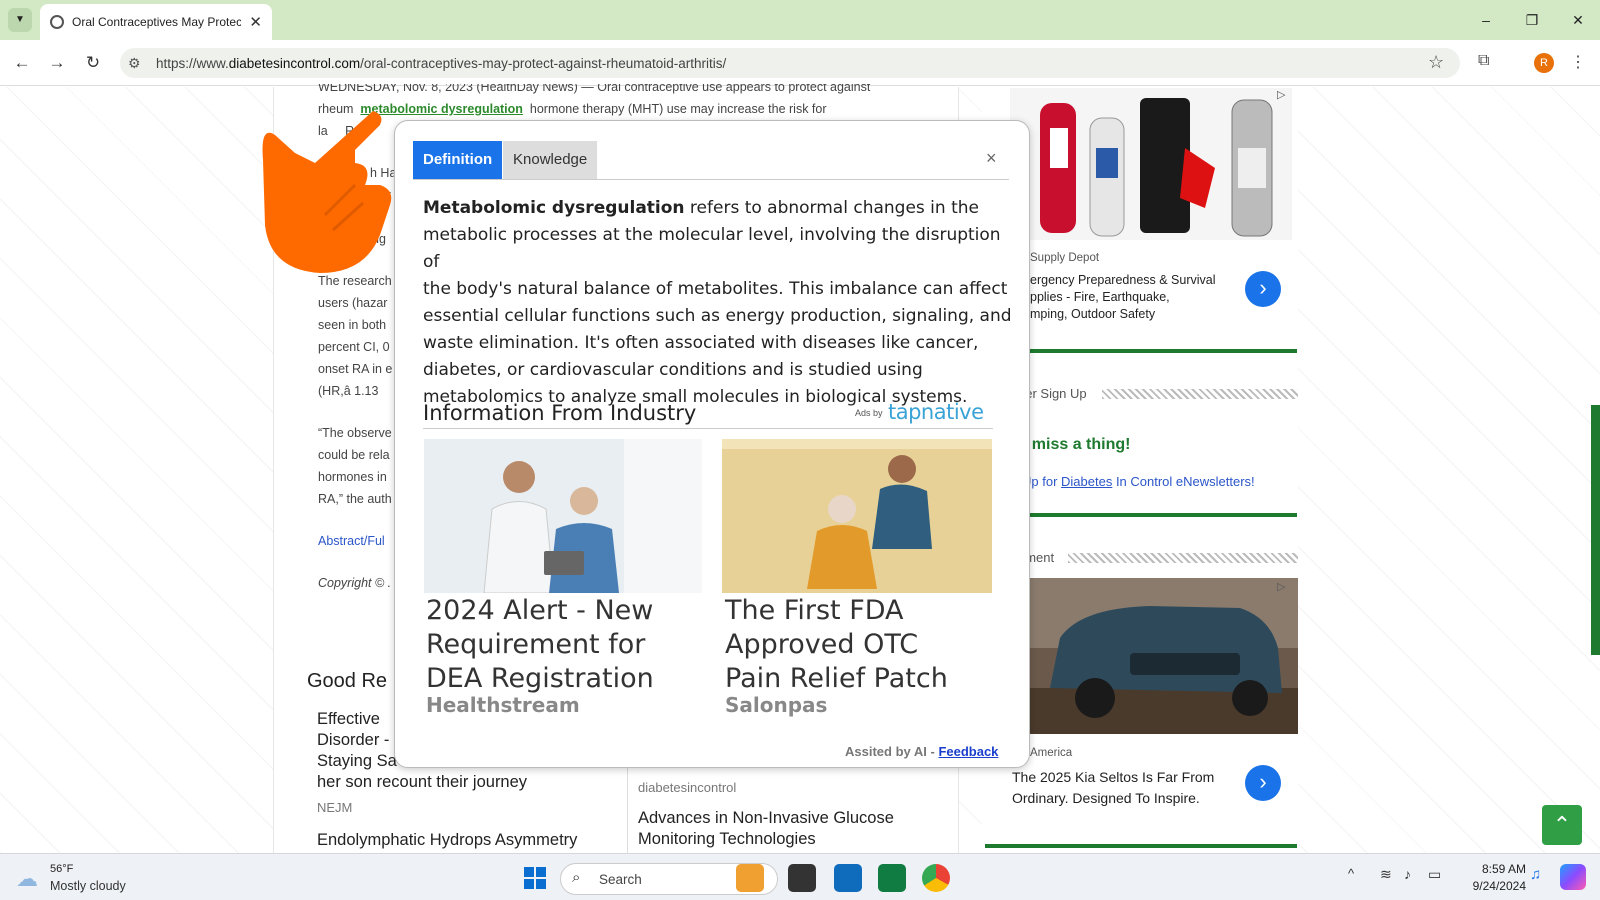 The height and width of the screenshot is (900, 1600). What do you see at coordinates (1483, 61) in the screenshot?
I see `extensions-icon: ⧉` at bounding box center [1483, 61].